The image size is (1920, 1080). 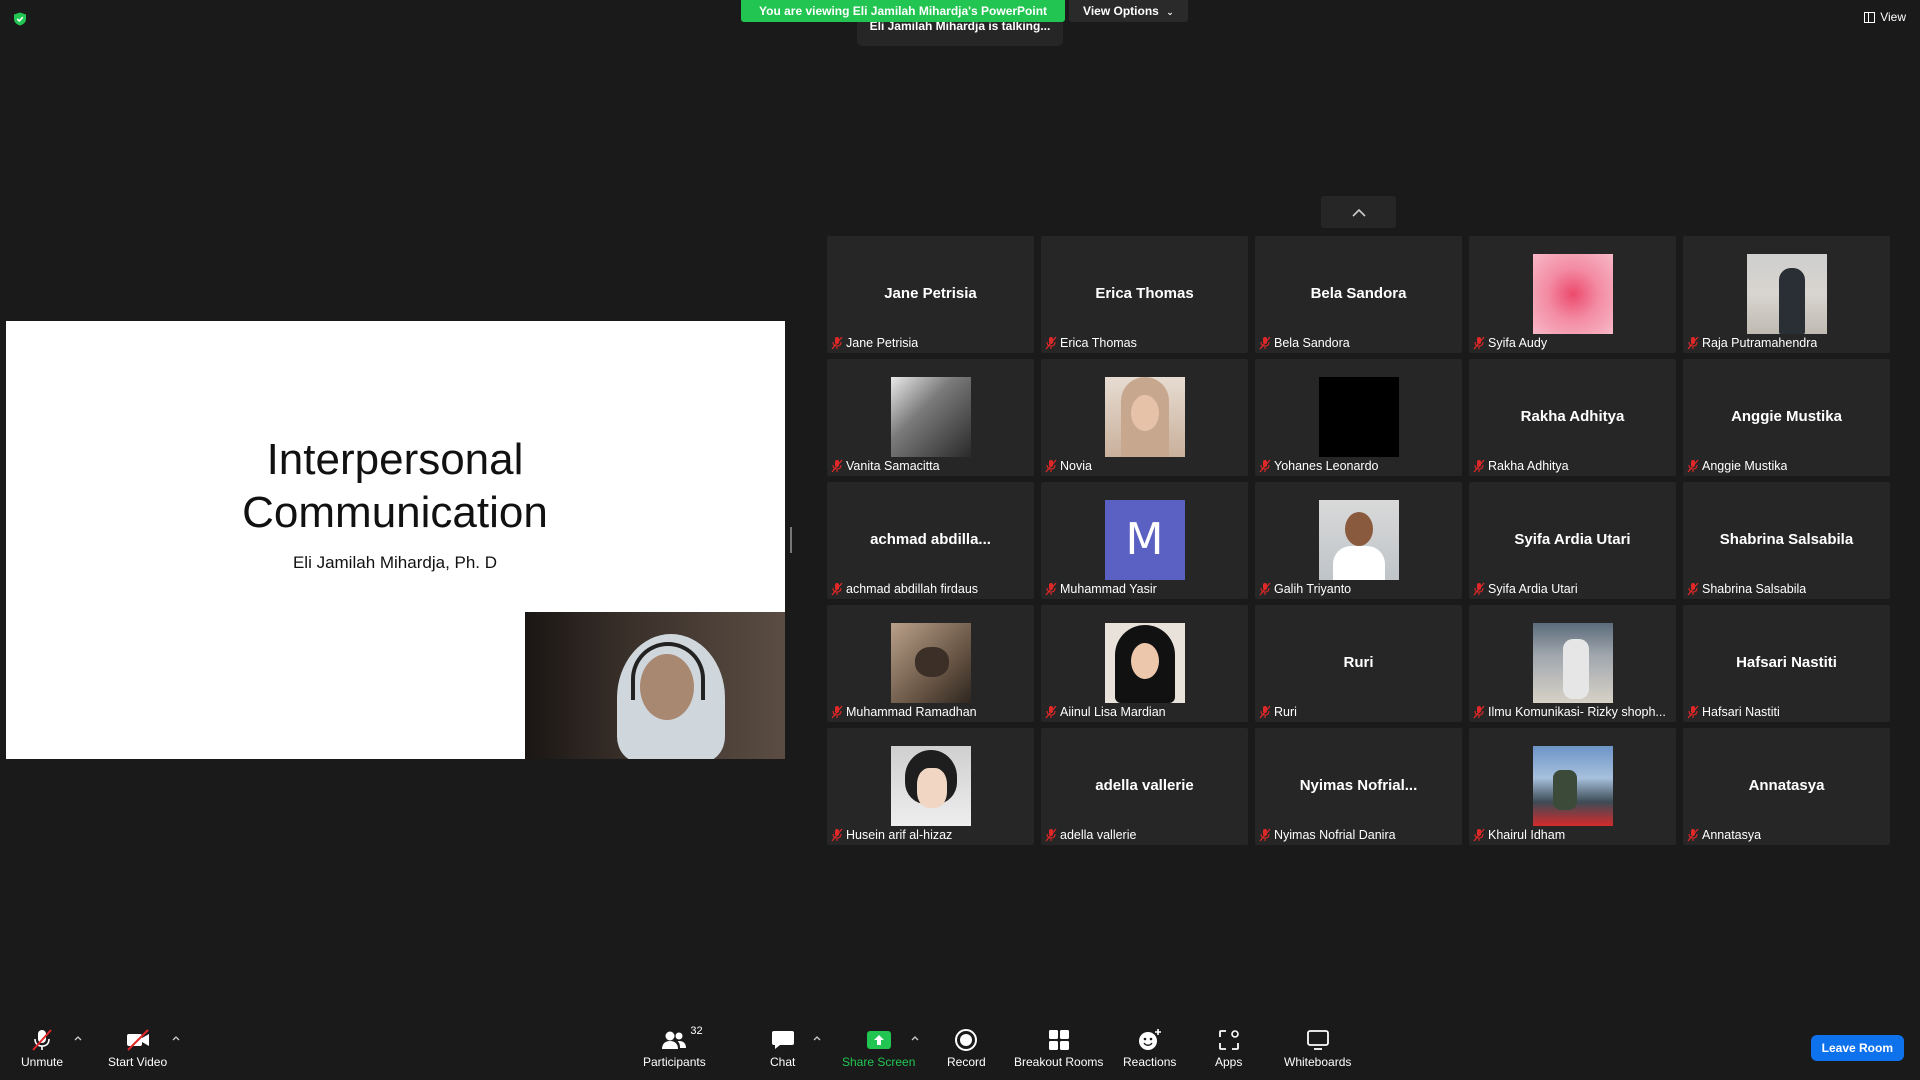 I want to click on participants-button: 32 Participants, so click(x=674, y=1047).